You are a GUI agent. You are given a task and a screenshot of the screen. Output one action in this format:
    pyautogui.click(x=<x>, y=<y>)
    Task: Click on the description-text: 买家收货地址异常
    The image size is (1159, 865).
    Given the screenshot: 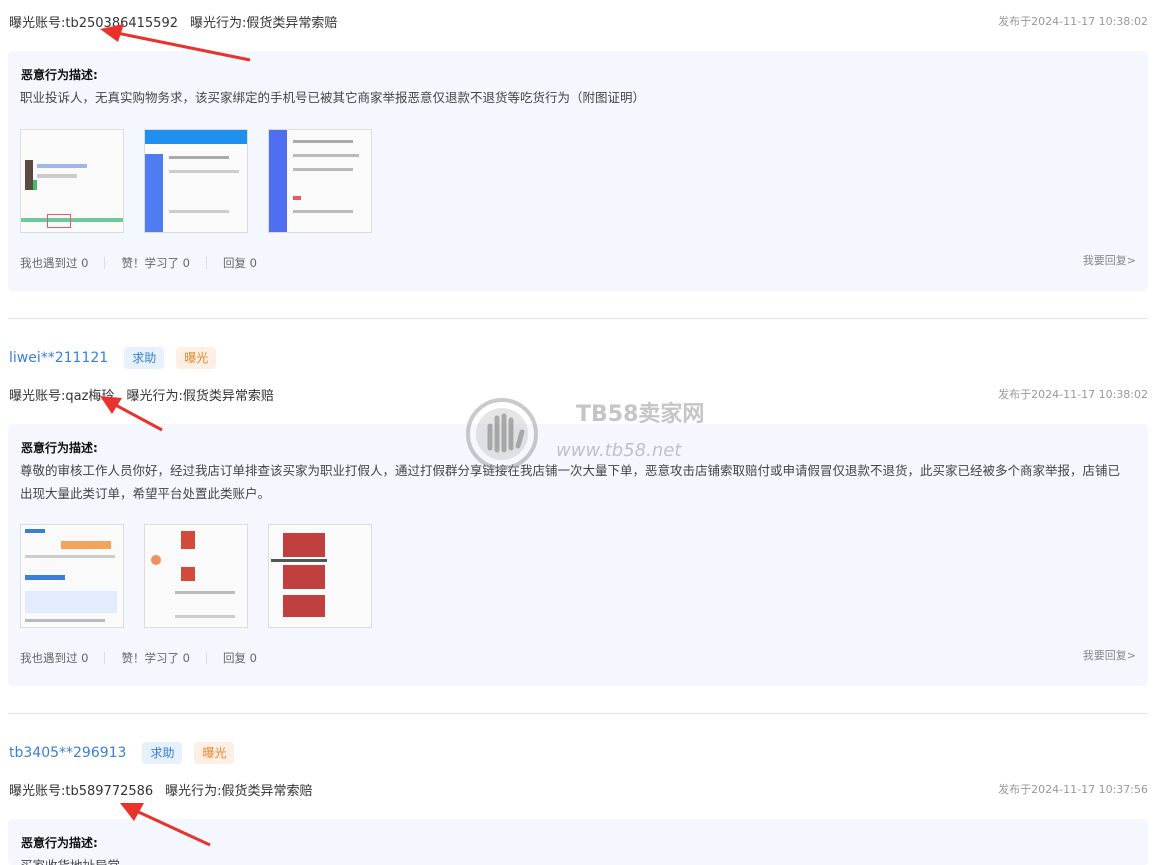 What is the action you would take?
    pyautogui.click(x=570, y=859)
    